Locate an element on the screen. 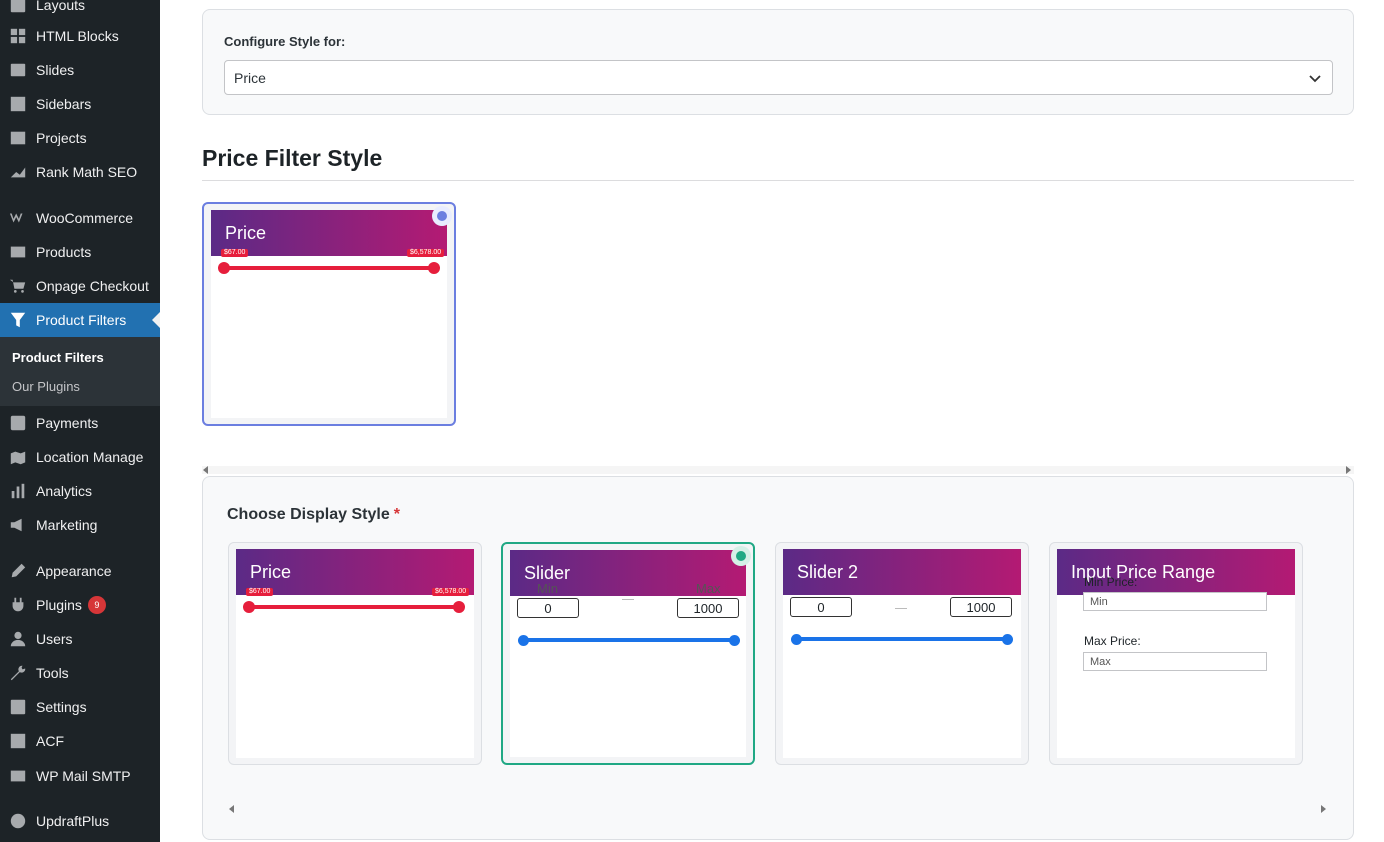 The image size is (1384, 842). sidebar-item-slides: Slides is located at coordinates (80, 70).